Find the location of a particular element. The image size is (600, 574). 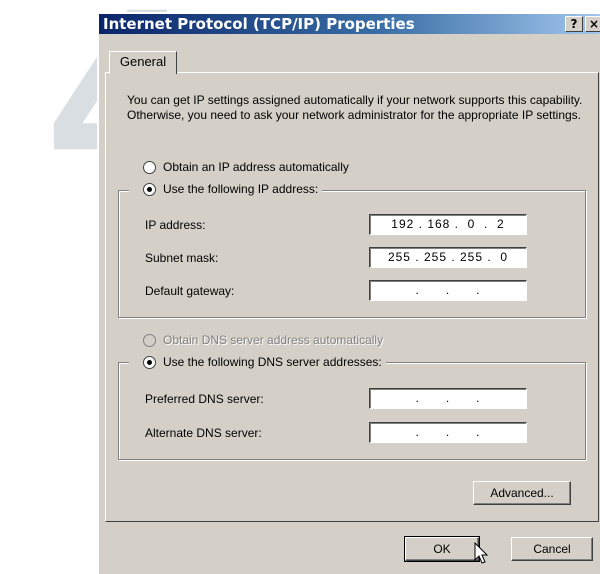

use-following-dns-radio is located at coordinates (149, 362).